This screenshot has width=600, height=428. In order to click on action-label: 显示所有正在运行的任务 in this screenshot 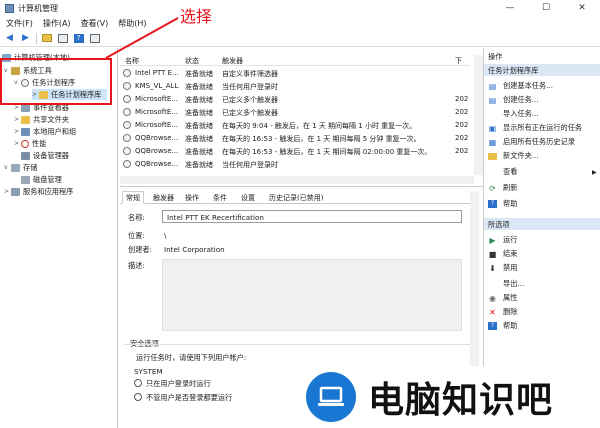, I will do `click(543, 127)`.